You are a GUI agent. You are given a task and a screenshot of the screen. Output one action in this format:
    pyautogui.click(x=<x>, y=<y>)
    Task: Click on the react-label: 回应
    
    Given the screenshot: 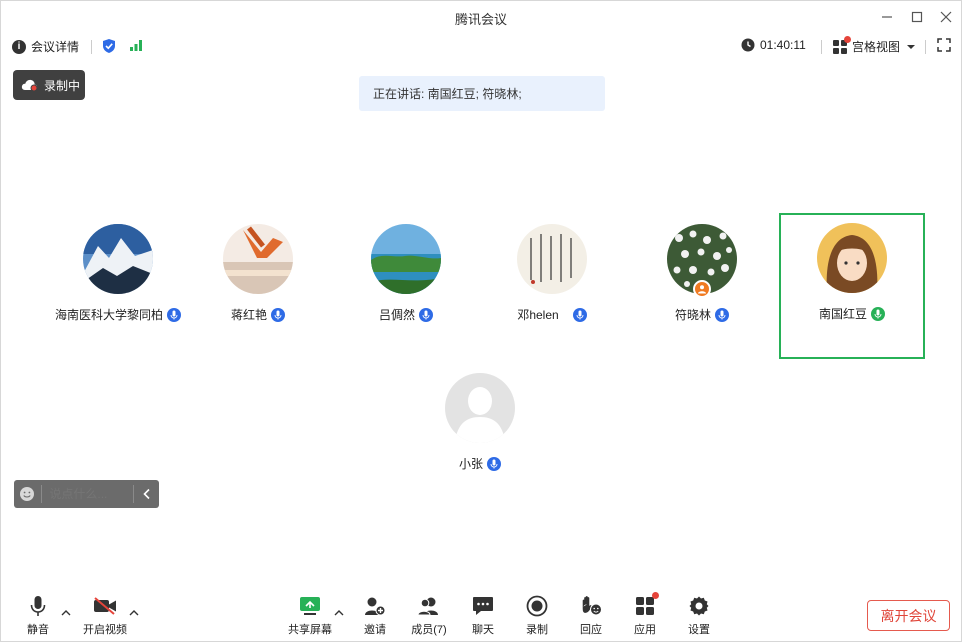 What is the action you would take?
    pyautogui.click(x=591, y=630)
    